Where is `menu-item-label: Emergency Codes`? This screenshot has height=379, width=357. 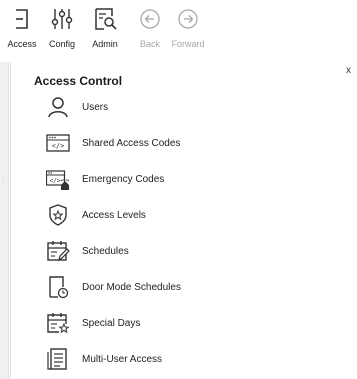
menu-item-label: Emergency Codes is located at coordinates (123, 179).